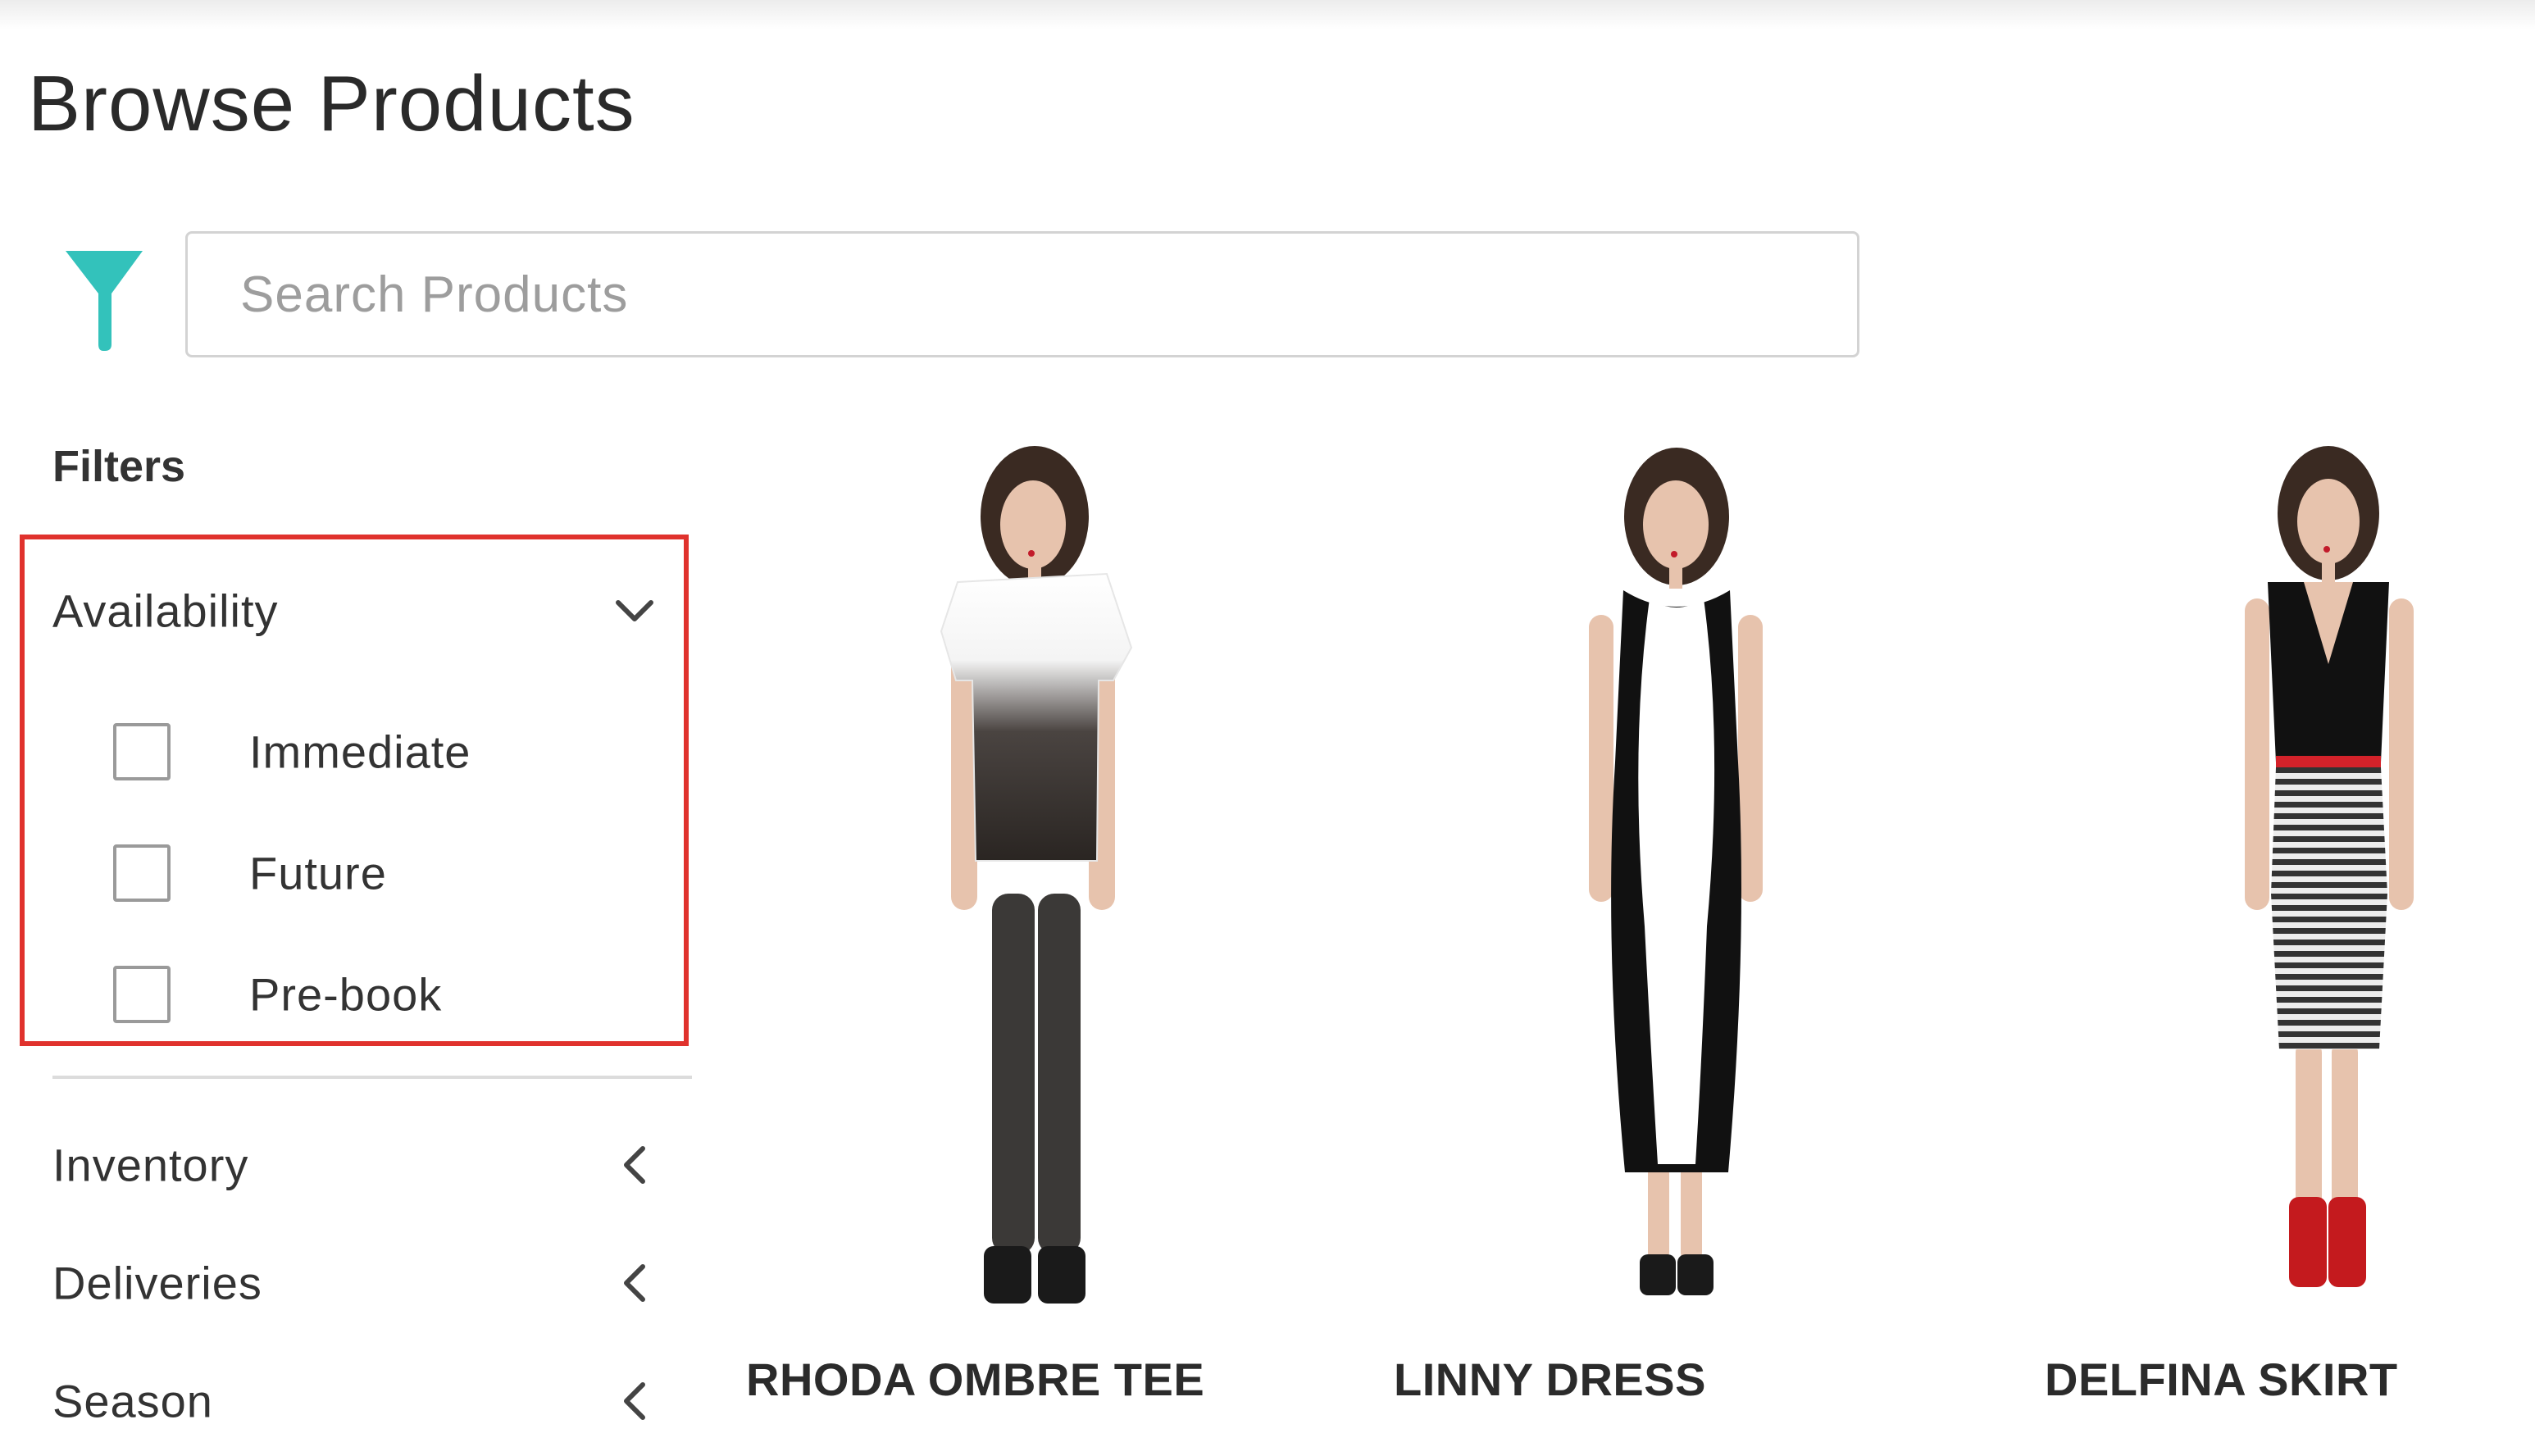  I want to click on filter-section-deliveries: Deliveries, so click(355, 1283).